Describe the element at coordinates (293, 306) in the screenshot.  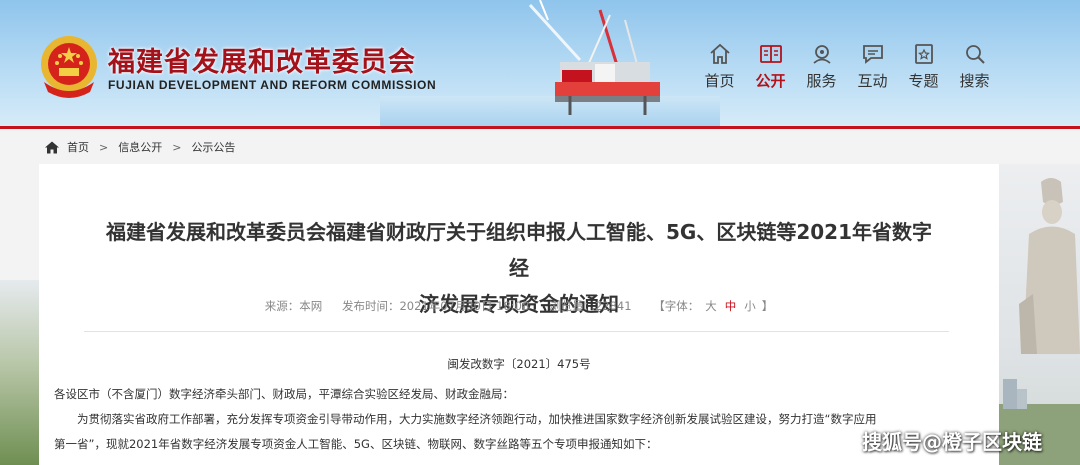
I see `article-source: 来源：本网` at that location.